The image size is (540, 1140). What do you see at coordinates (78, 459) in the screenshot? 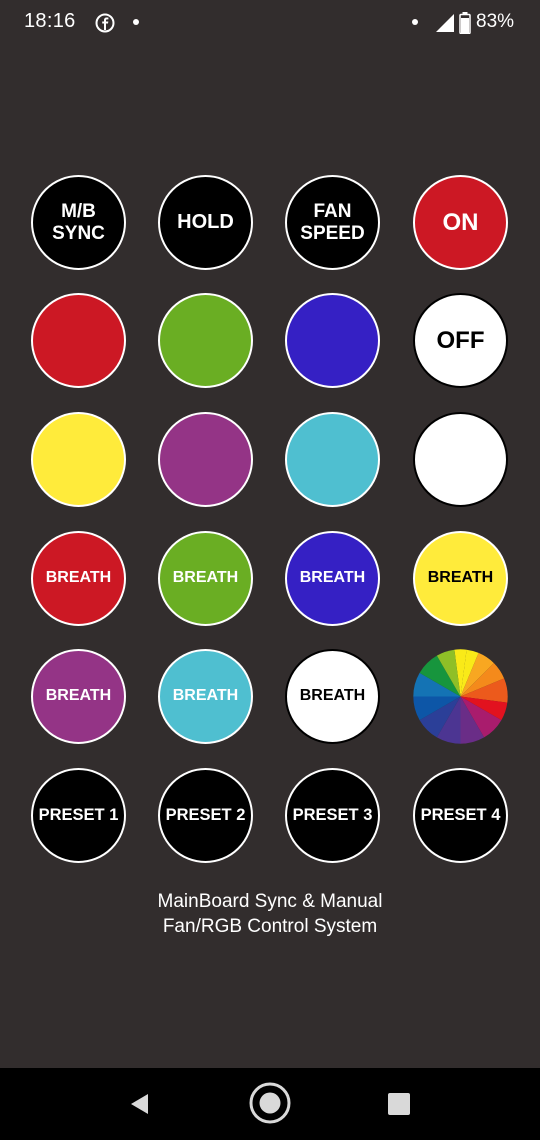
I see `color-yellow-button` at bounding box center [78, 459].